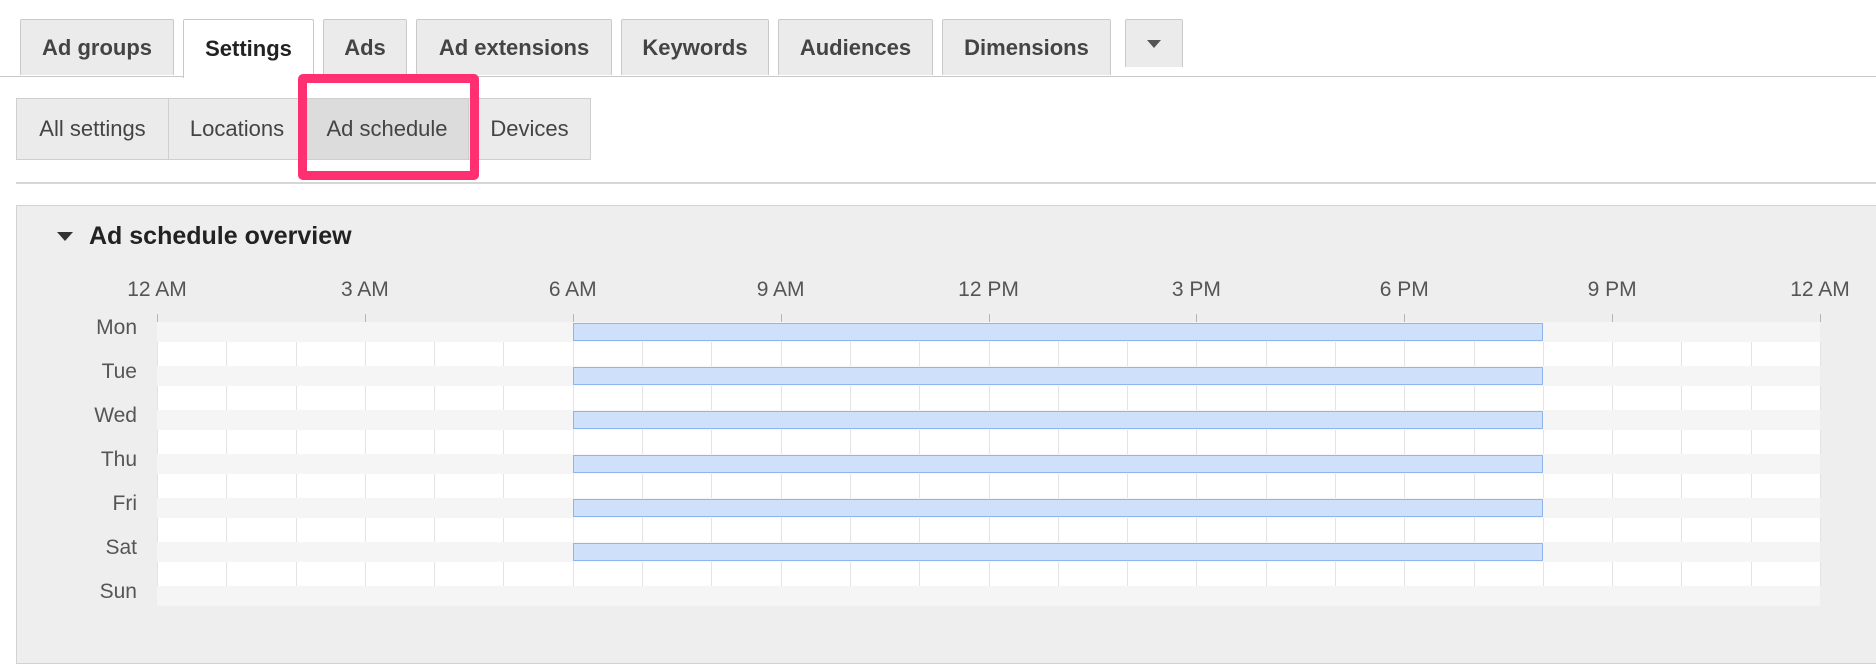  Describe the element at coordinates (365, 47) in the screenshot. I see `tab-ads: Ads` at that location.